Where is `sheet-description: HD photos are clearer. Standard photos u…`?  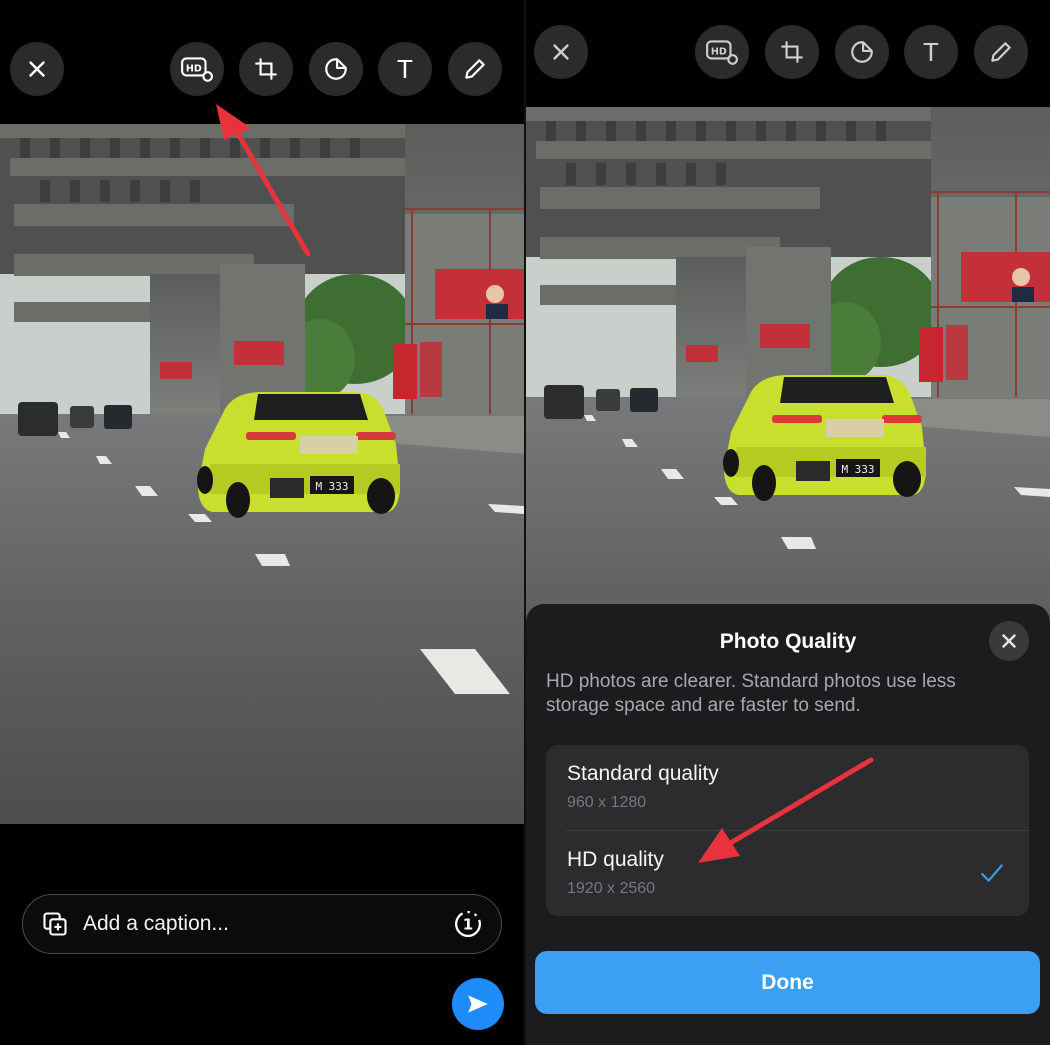 sheet-description: HD photos are clearer. Standard photos u… is located at coordinates (751, 693).